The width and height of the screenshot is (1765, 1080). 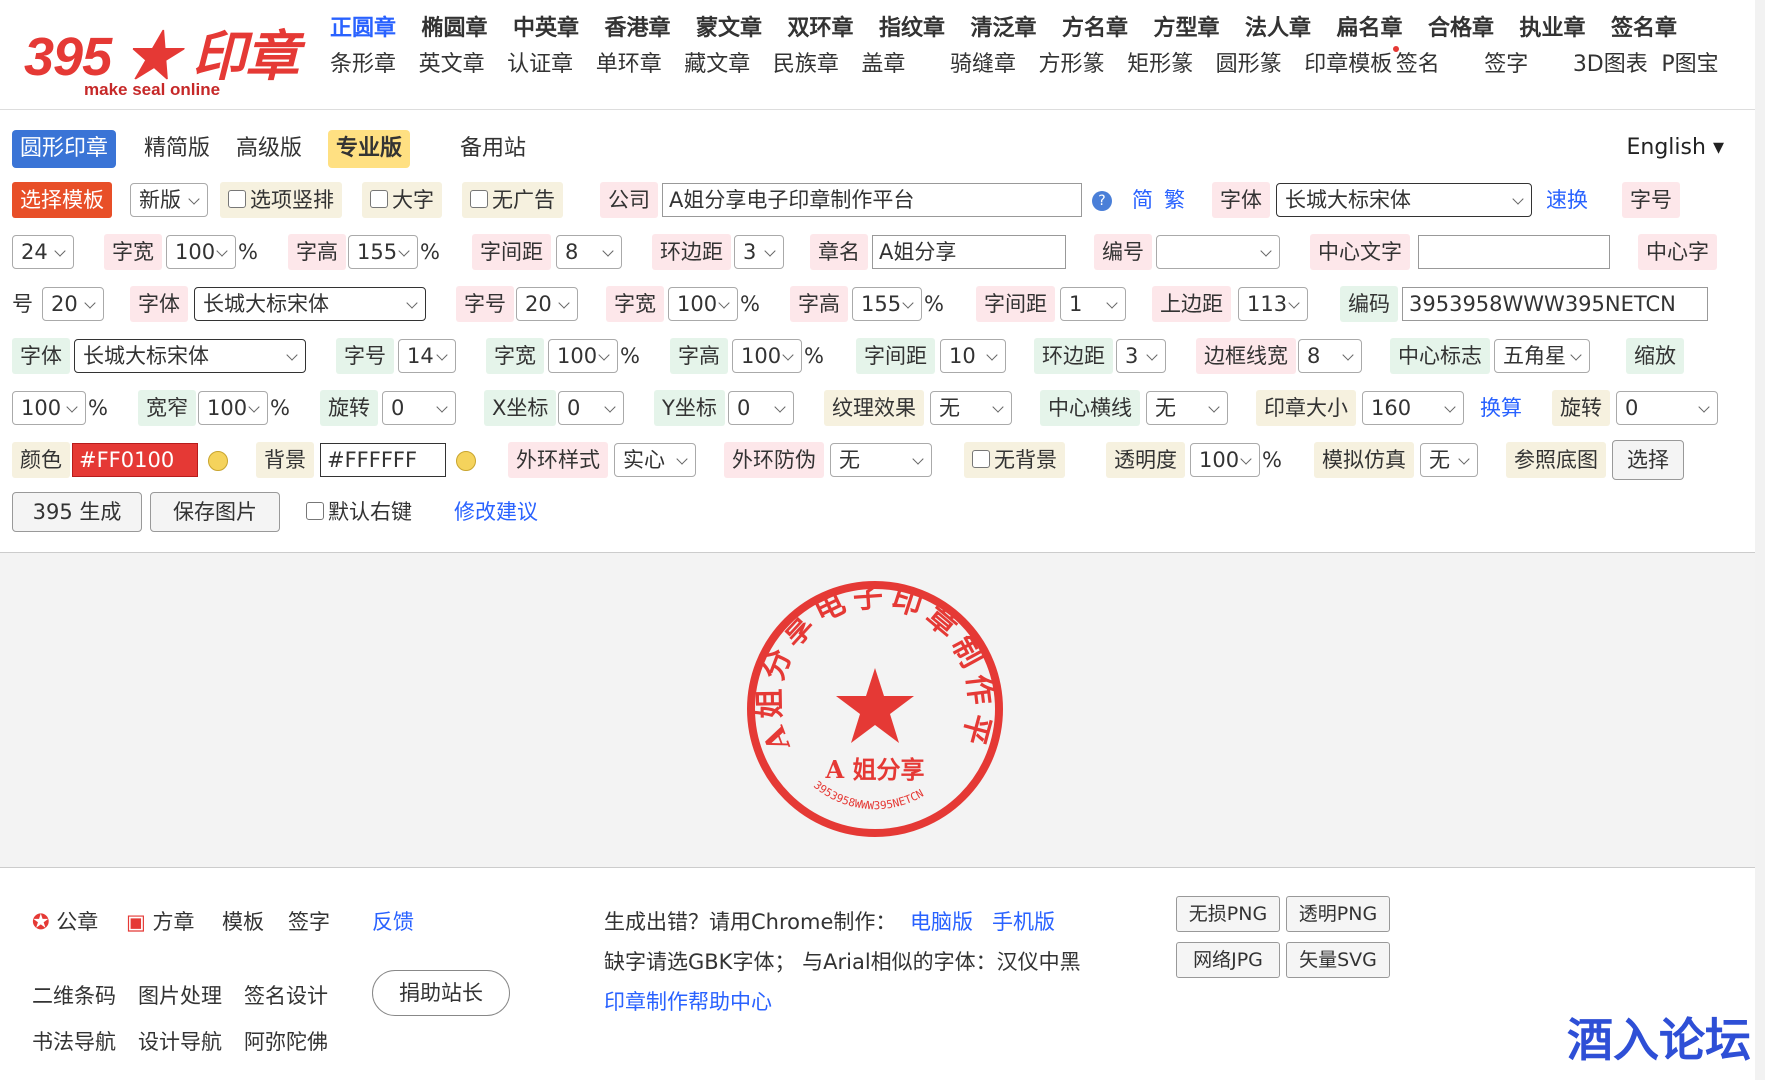 What do you see at coordinates (180, 995) in the screenshot?
I see `footer-image-link: 图片处理` at bounding box center [180, 995].